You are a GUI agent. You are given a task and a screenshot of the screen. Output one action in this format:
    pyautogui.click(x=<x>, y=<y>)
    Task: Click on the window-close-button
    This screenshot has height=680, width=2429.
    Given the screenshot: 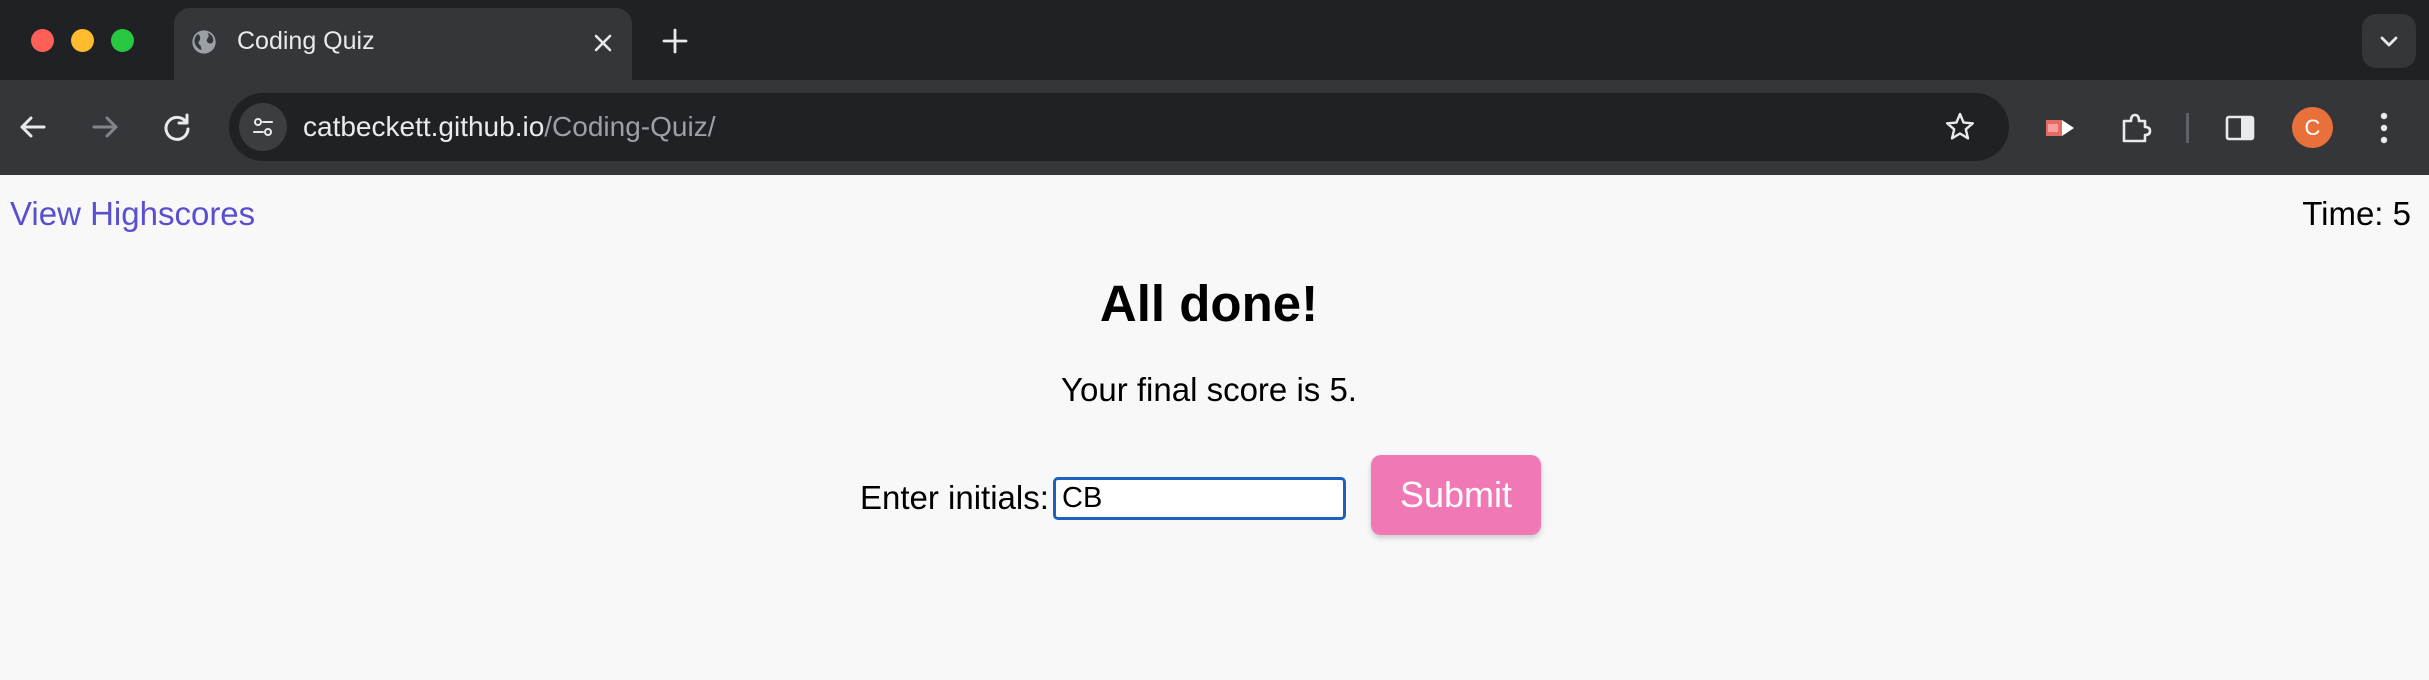 What is the action you would take?
    pyautogui.click(x=42, y=40)
    